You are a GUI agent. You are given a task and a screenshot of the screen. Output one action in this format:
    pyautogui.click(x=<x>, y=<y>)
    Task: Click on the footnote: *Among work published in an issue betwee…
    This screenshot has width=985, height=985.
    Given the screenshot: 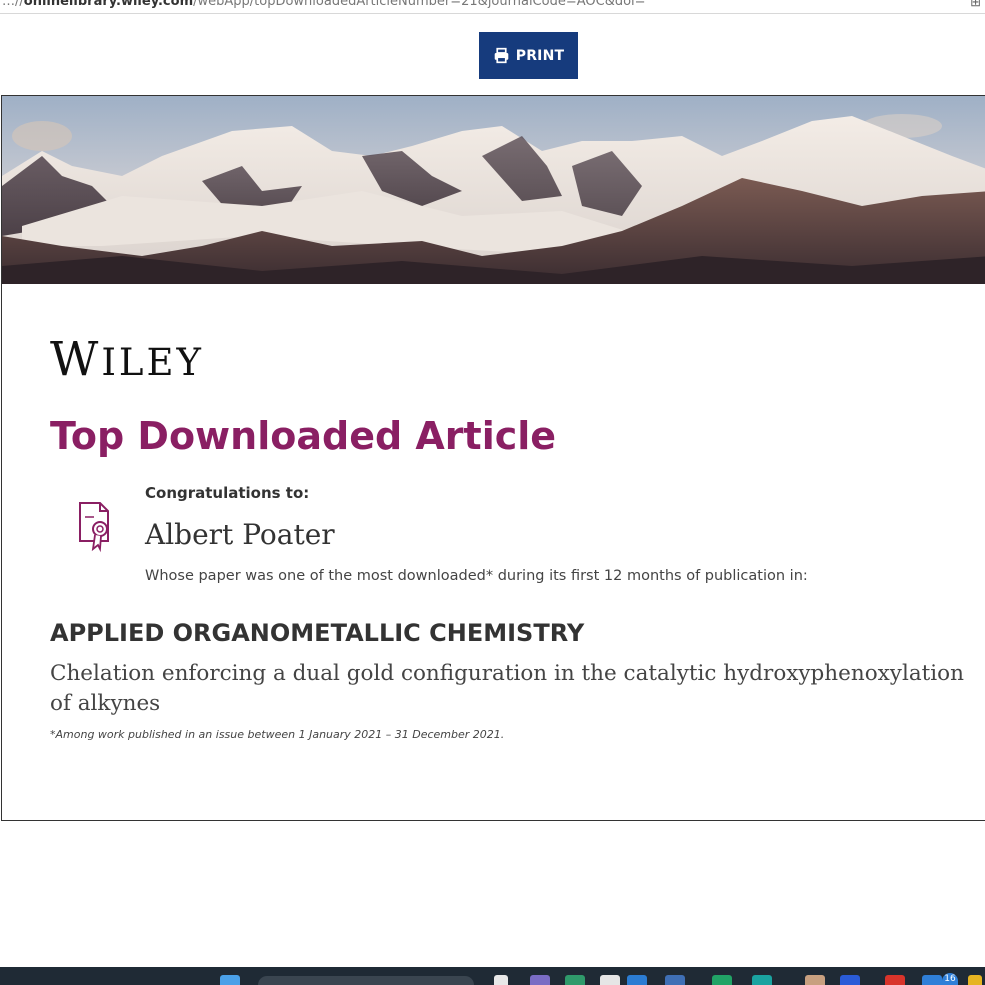 What is the action you would take?
    pyautogui.click(x=277, y=734)
    